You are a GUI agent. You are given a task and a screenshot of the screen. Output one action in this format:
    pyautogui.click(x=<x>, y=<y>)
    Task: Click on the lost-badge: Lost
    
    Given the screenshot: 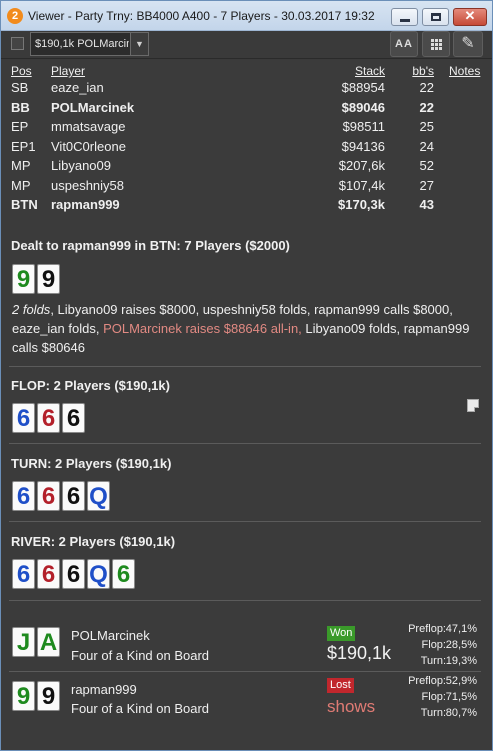 What is the action you would take?
    pyautogui.click(x=340, y=685)
    